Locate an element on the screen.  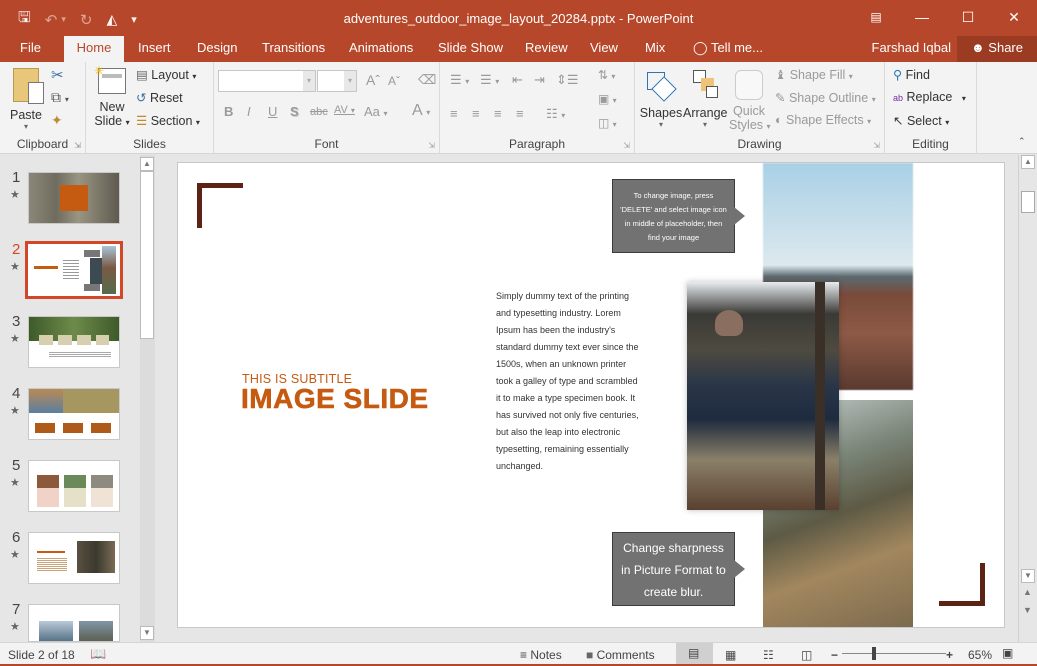
tab-file: File is located at coordinates (30, 49).